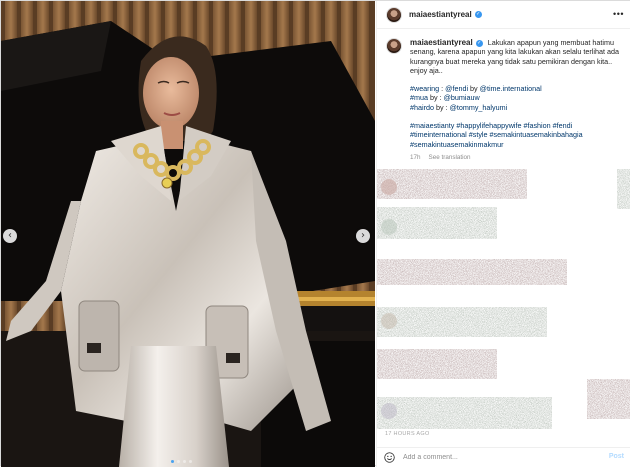 Image resolution: width=630 pixels, height=467 pixels. What do you see at coordinates (424, 88) in the screenshot?
I see `hashtag-link: #wearing` at bounding box center [424, 88].